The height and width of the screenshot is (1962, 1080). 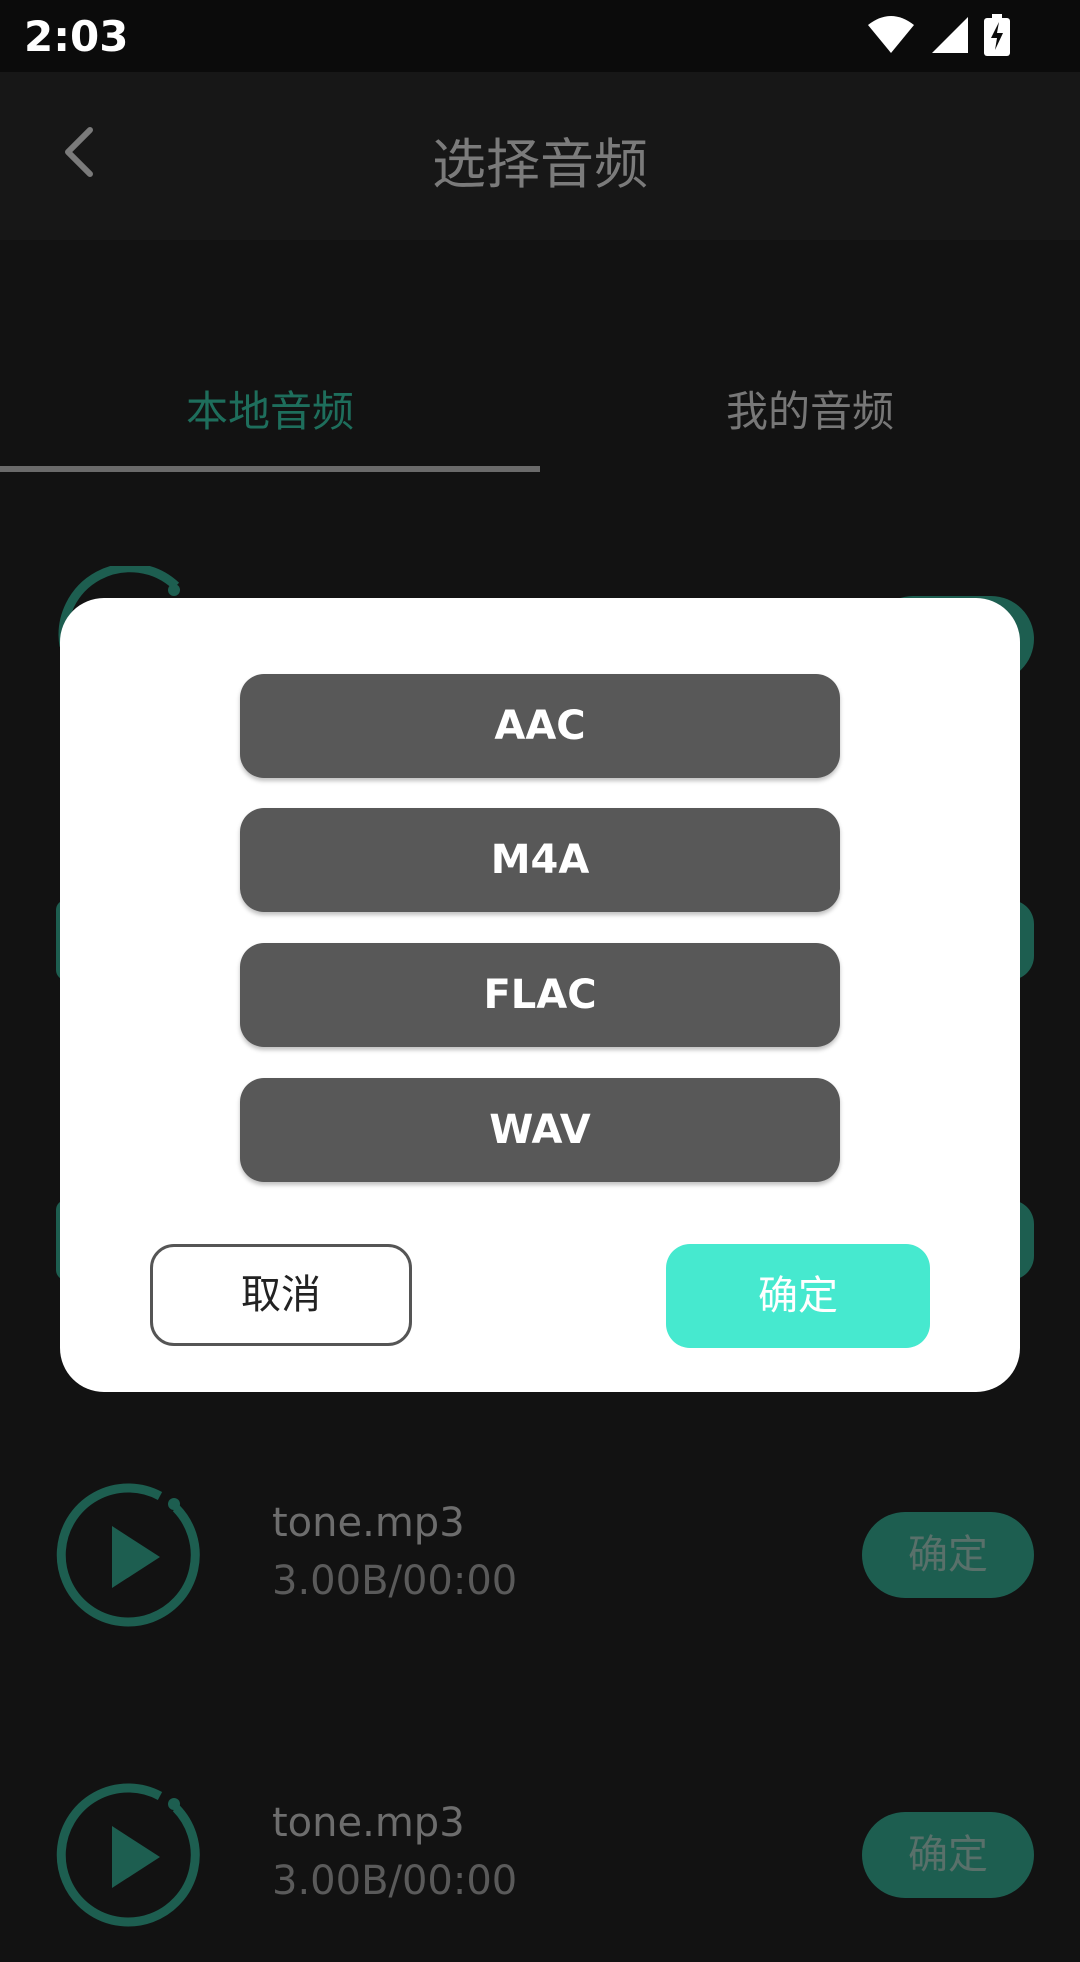 What do you see at coordinates (540, 726) in the screenshot?
I see `format-aac-button: AAC` at bounding box center [540, 726].